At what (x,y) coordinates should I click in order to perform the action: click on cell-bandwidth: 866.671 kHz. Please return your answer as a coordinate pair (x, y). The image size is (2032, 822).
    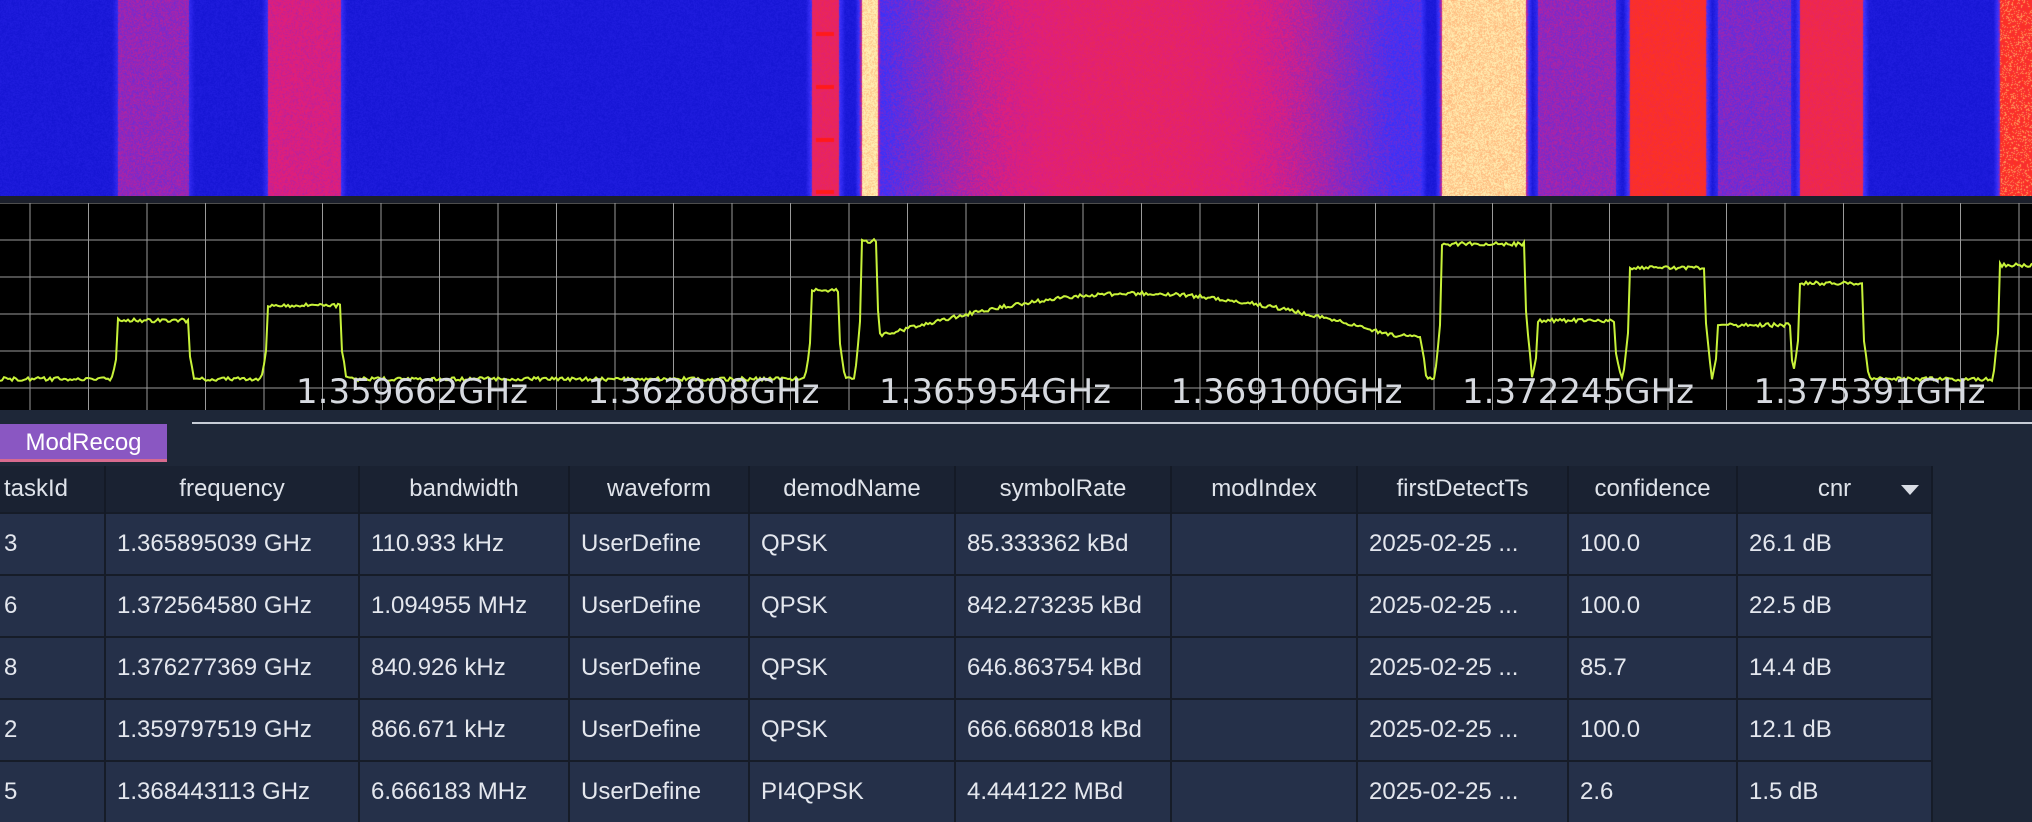
    Looking at the image, I should click on (464, 729).